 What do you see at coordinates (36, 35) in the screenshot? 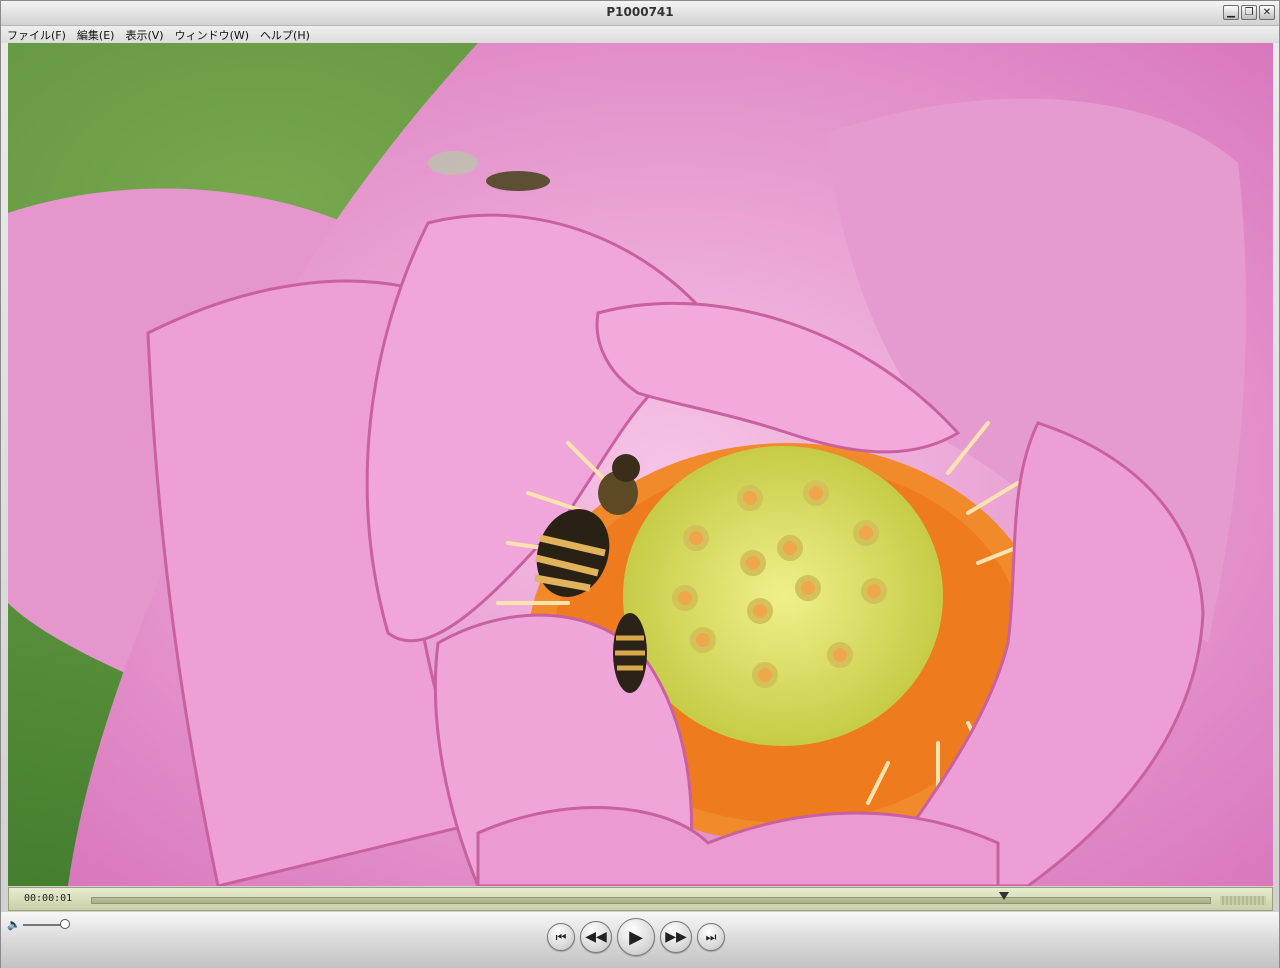
I see `menu-file: ファイル(F)` at bounding box center [36, 35].